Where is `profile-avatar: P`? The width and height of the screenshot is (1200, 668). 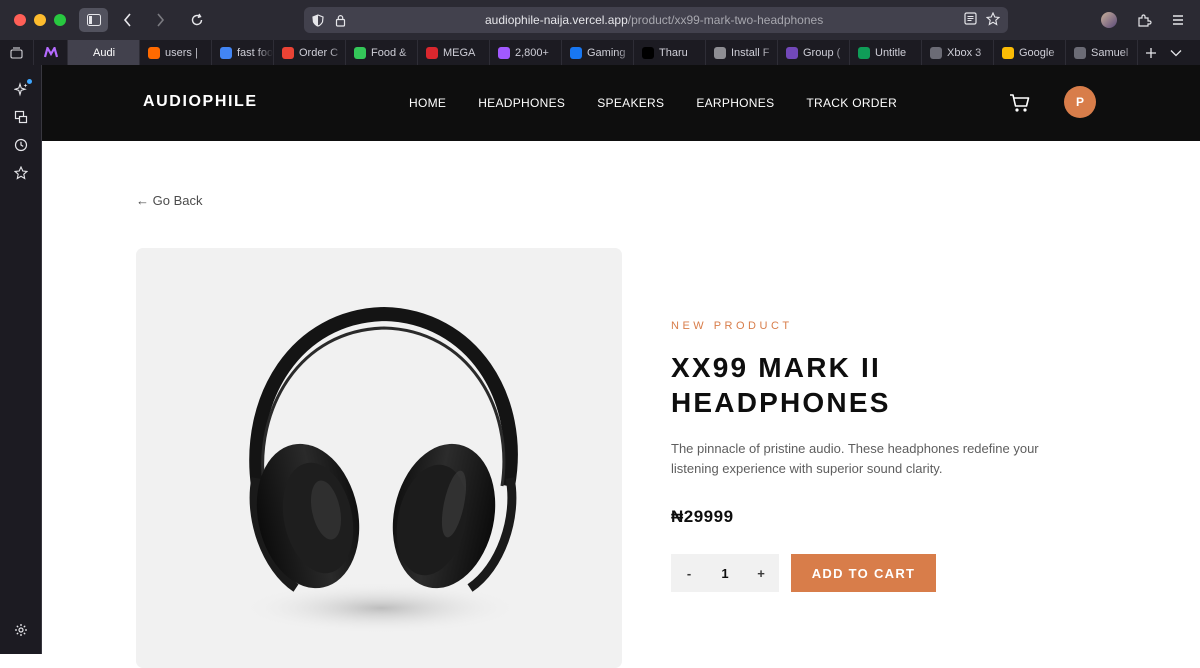 profile-avatar: P is located at coordinates (1080, 102).